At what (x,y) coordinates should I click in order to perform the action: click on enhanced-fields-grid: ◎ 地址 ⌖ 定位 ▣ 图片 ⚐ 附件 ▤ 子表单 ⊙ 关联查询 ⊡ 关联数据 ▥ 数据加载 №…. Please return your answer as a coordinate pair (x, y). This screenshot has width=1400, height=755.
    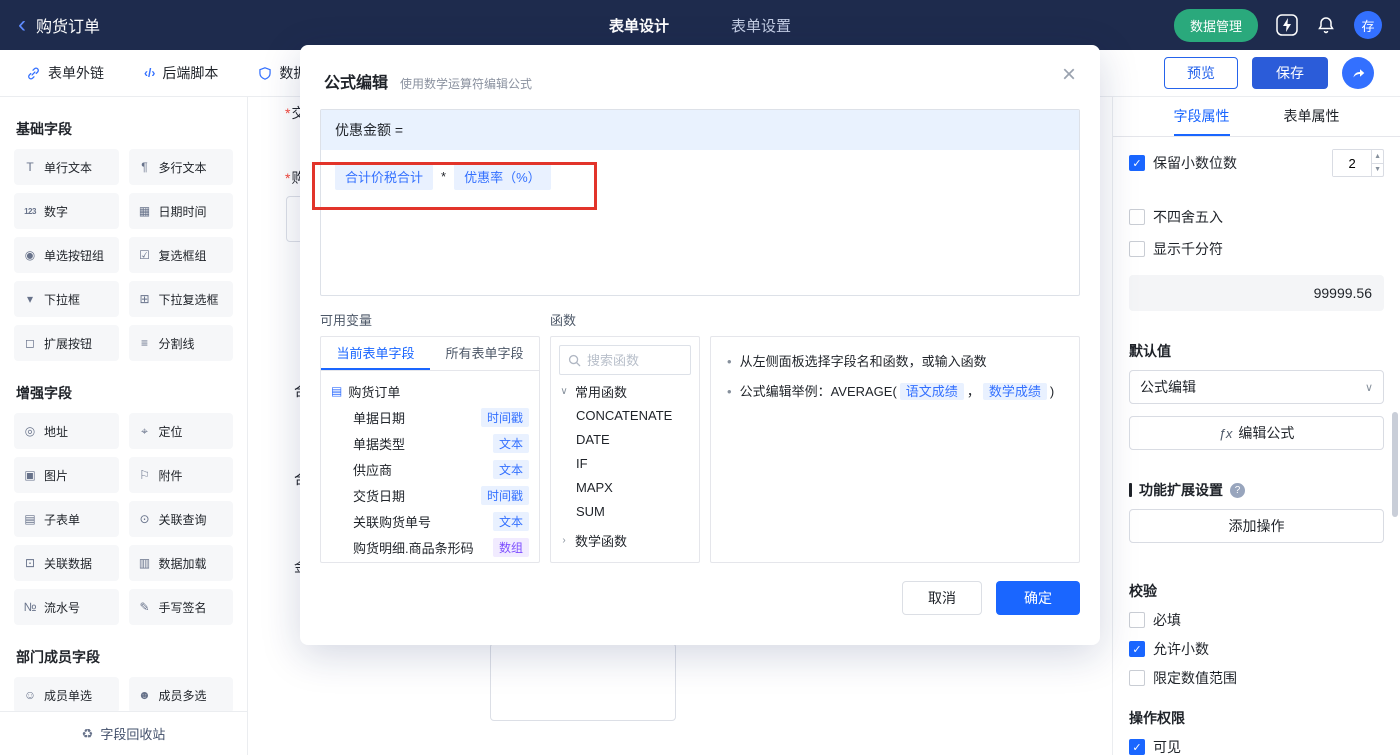
    Looking at the image, I should click on (123, 519).